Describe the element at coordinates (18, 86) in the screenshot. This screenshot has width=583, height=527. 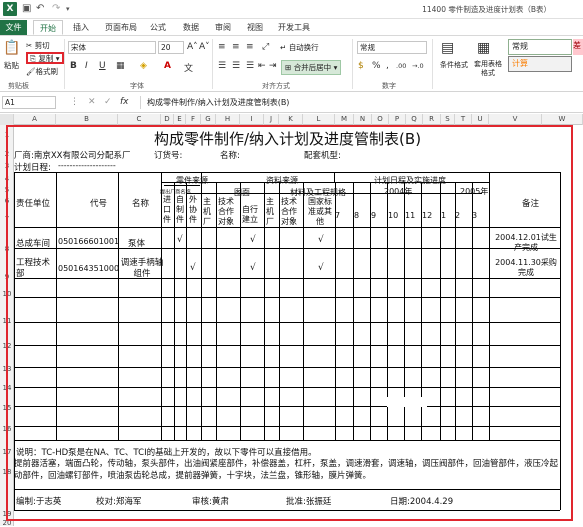
I see `clipboard-group-label: 剪贴板` at that location.